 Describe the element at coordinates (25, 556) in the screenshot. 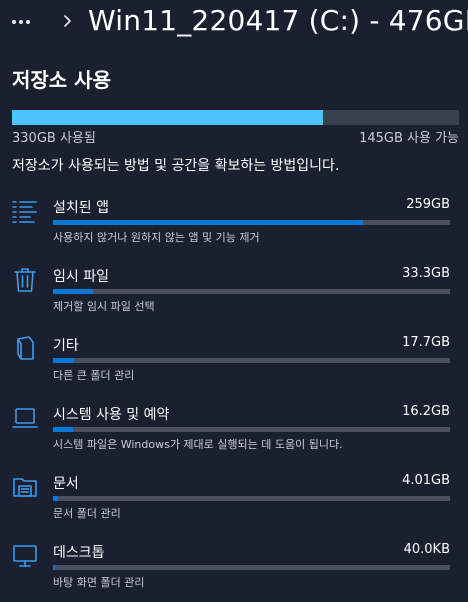

I see `monitor-icon` at that location.